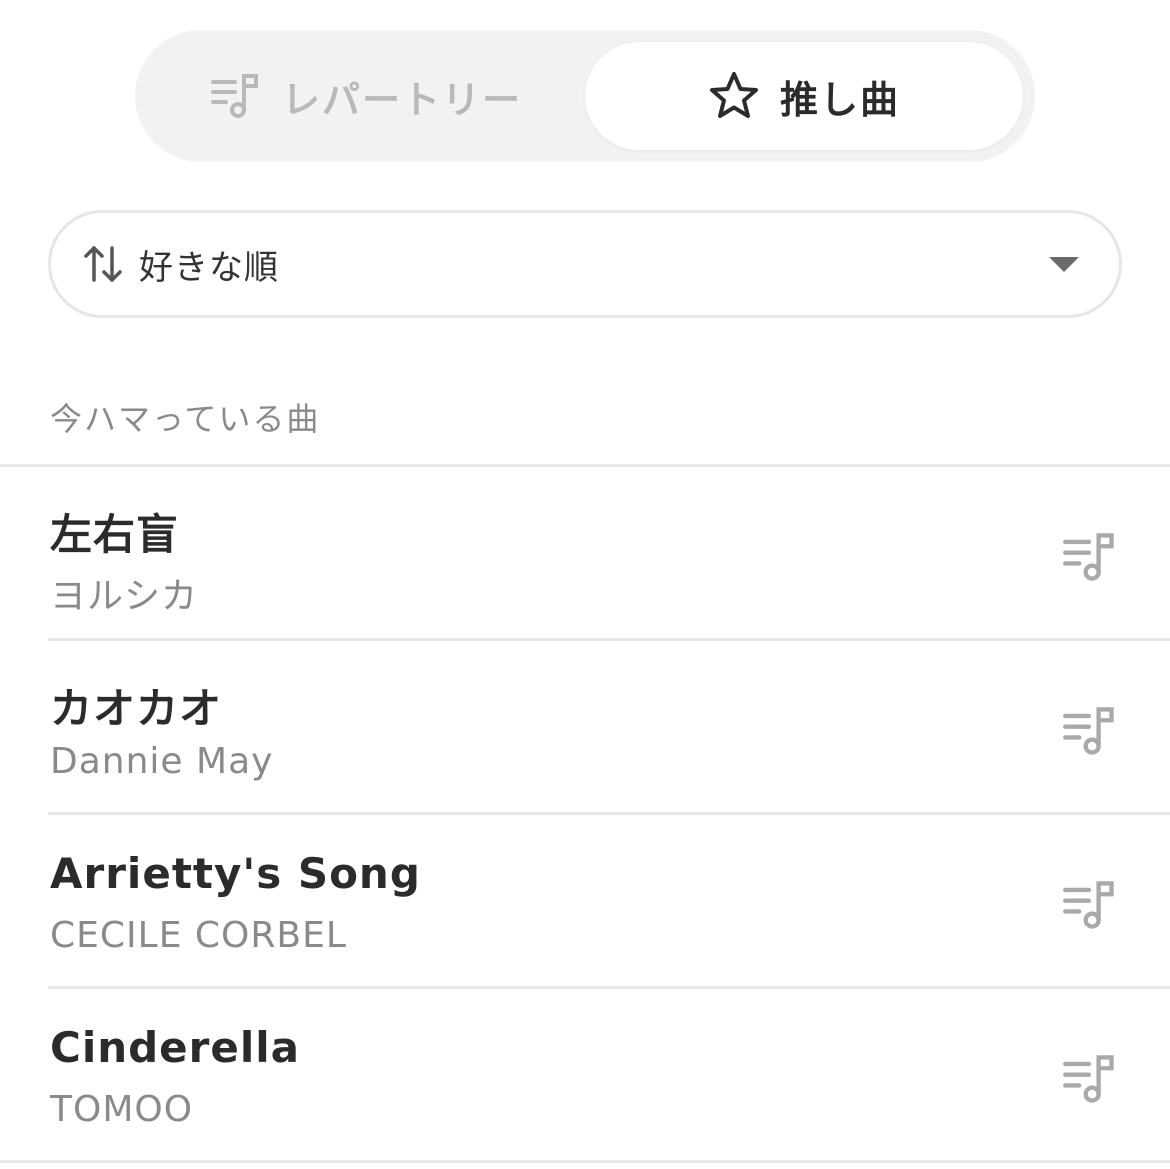  What do you see at coordinates (839, 99) in the screenshot?
I see `tab-favorites-label: 推し曲` at bounding box center [839, 99].